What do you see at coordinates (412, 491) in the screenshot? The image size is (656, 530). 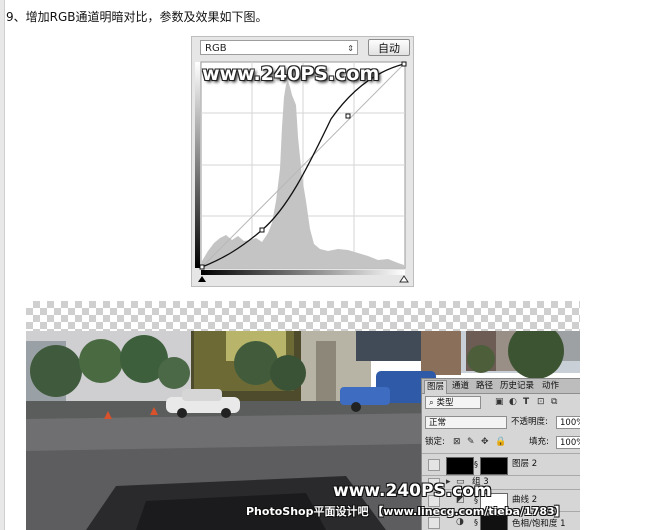 I see `watermark-large: www.240PS.com` at bounding box center [412, 491].